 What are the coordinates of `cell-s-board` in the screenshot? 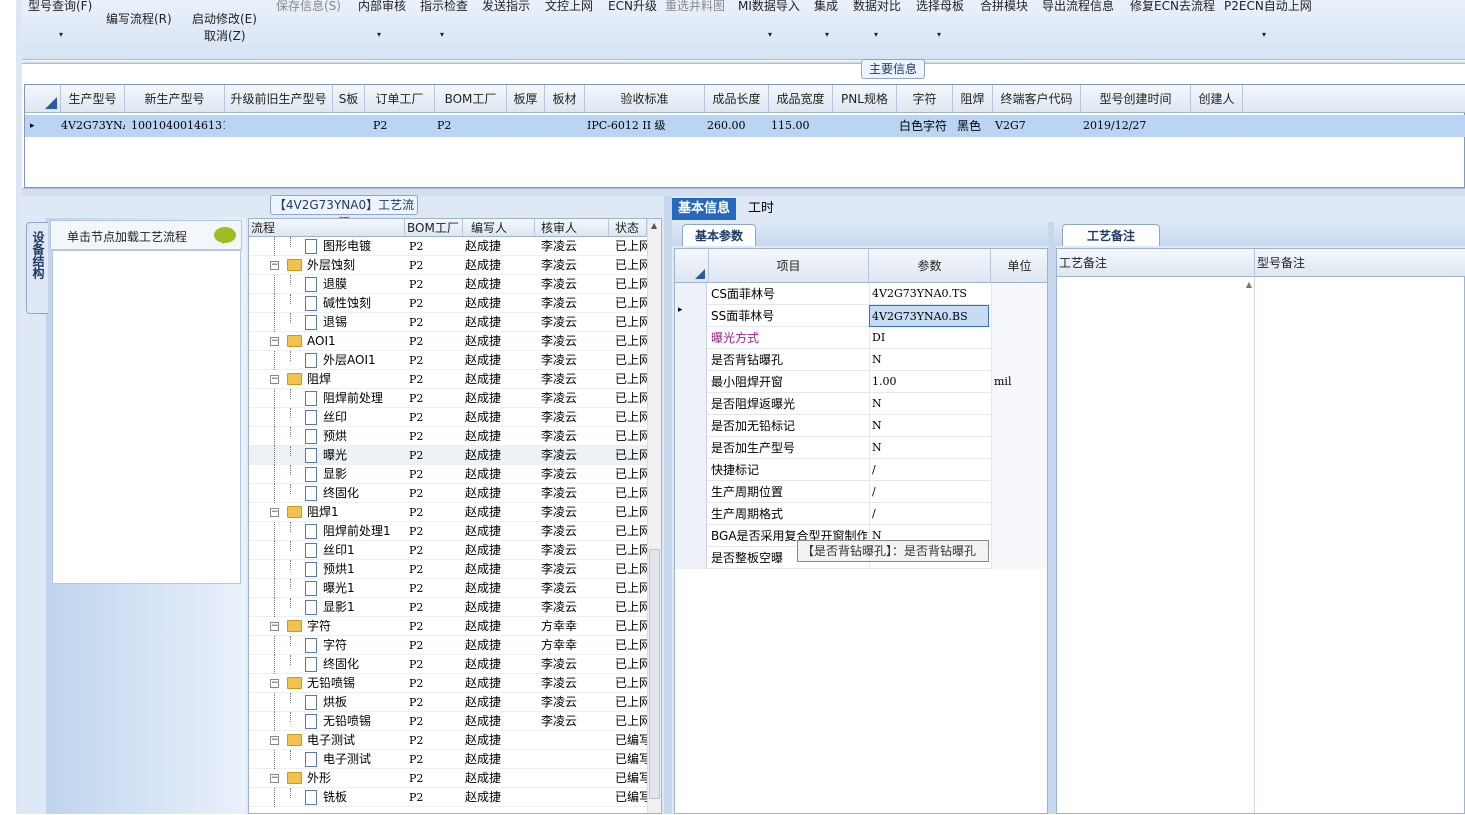 It's located at (349, 126).